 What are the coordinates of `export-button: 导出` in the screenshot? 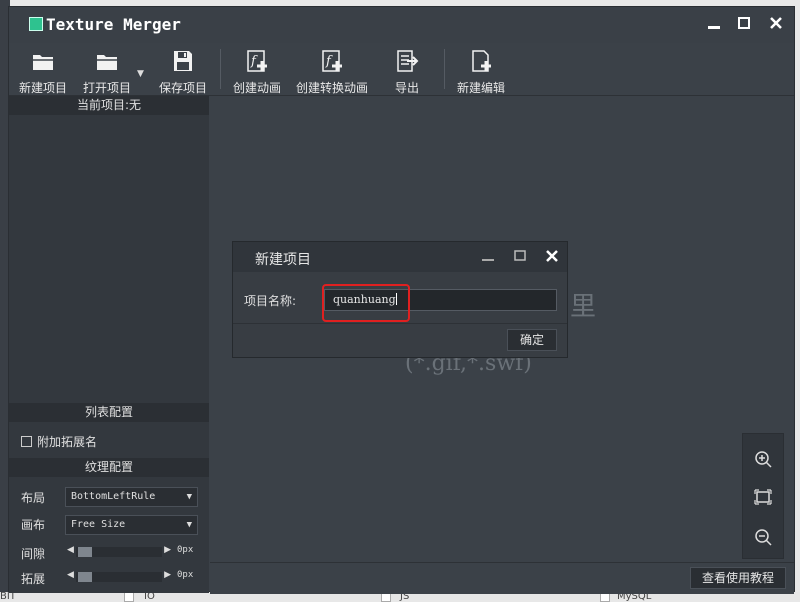 It's located at (407, 71).